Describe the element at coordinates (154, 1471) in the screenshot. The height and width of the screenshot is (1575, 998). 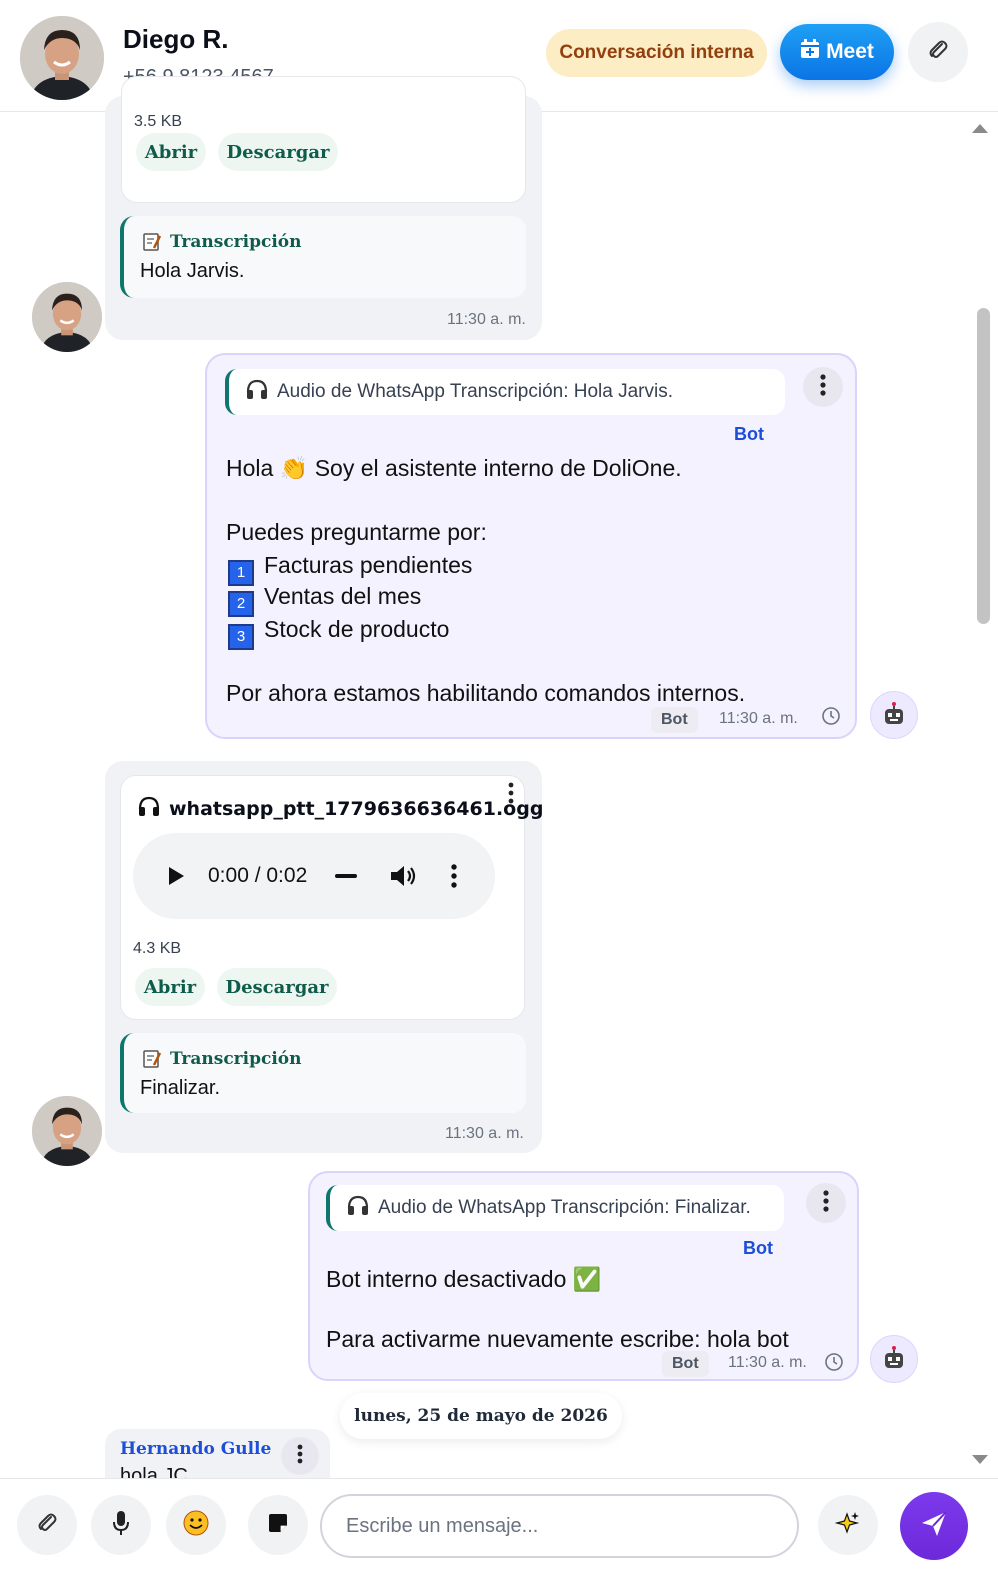
I see `message-text: hola JC` at that location.